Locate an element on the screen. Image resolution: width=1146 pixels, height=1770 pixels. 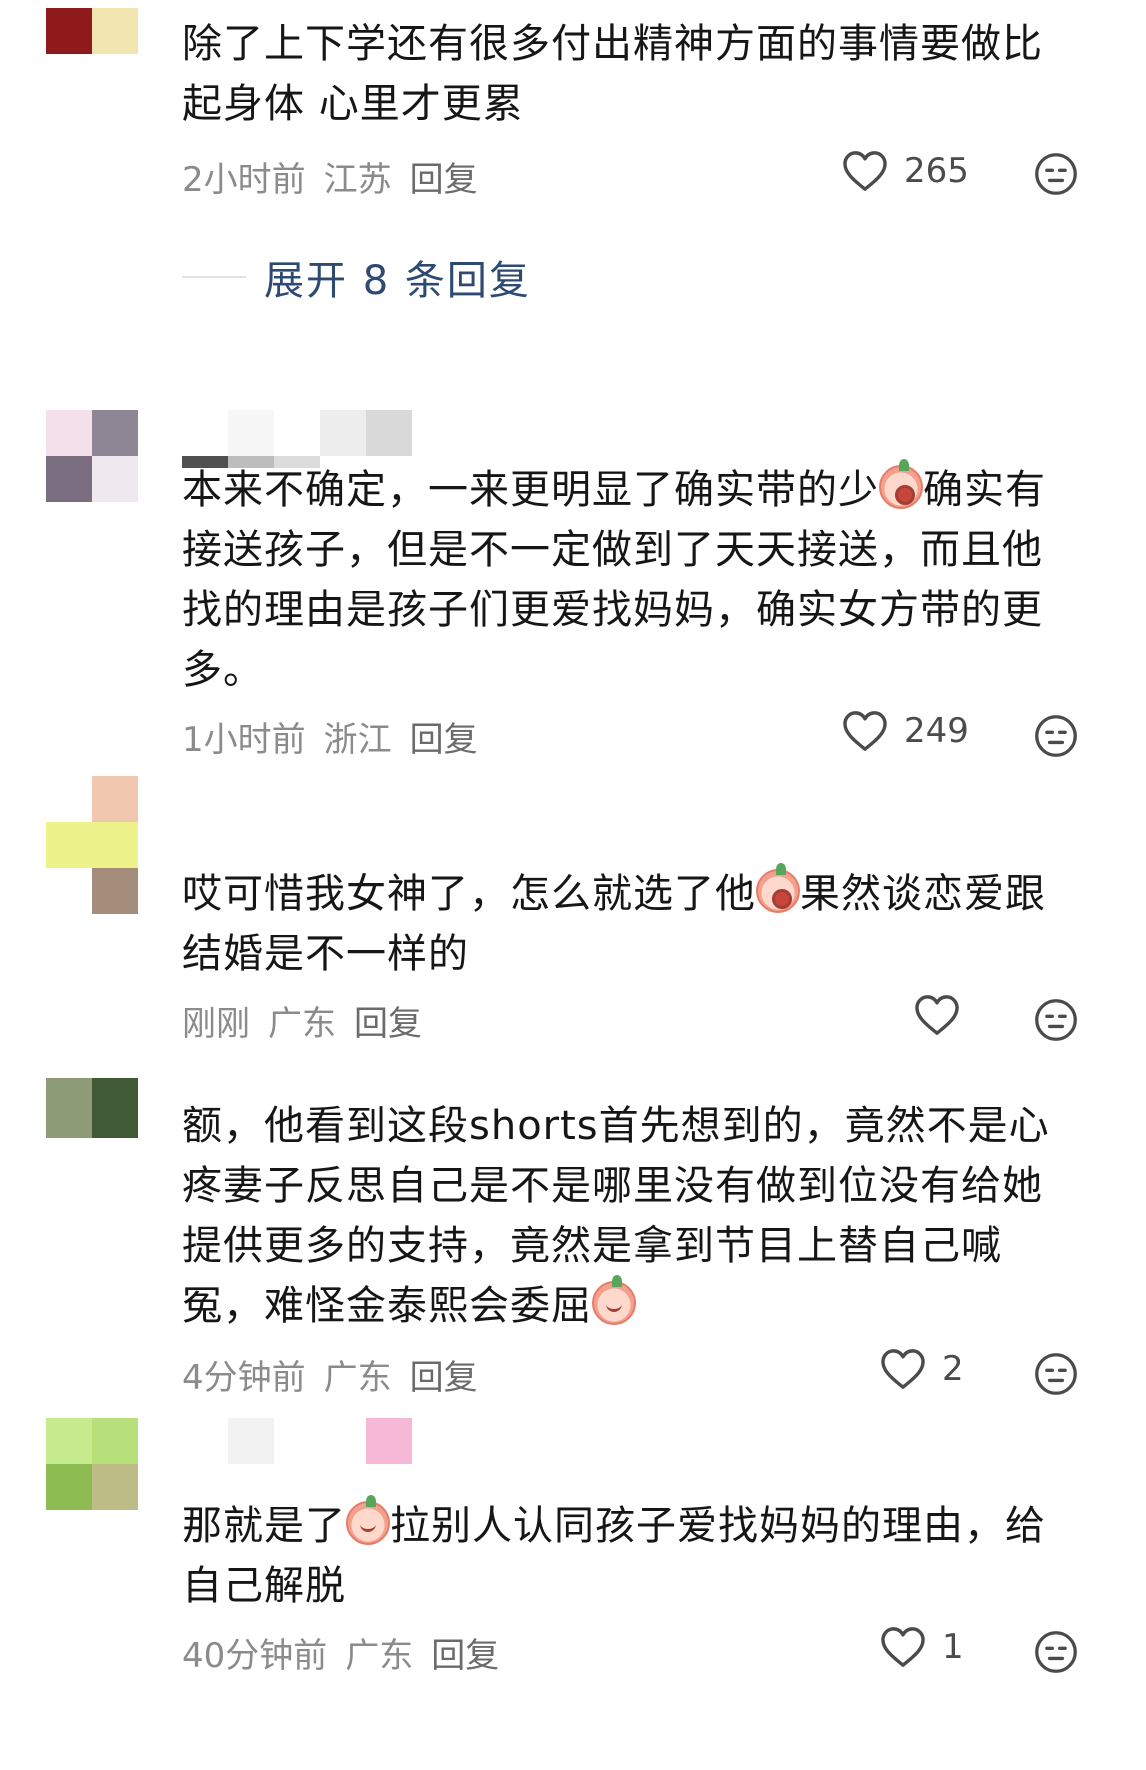
comment-text: 哎可惜我女神了，怎么就选了他 果然谈恋爱跟结婚是不一样的 is located at coordinates (632, 923).